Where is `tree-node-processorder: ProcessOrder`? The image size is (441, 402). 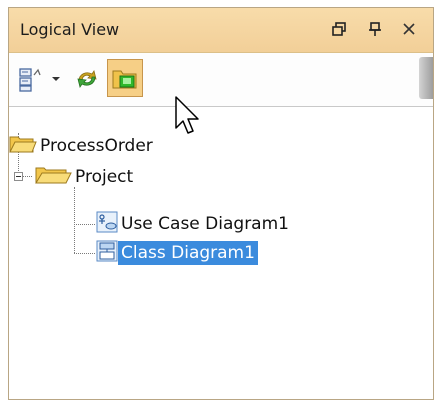
tree-node-processorder: ProcessOrder is located at coordinates (82, 146).